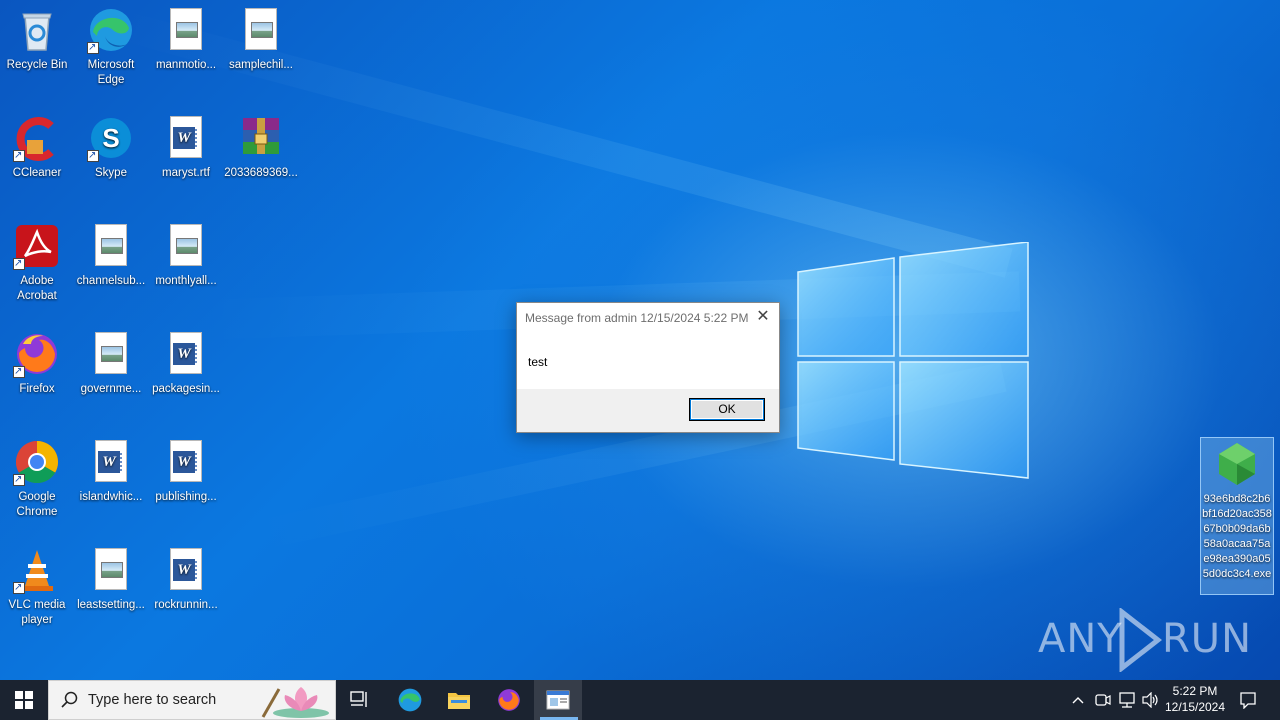  Describe the element at coordinates (1237, 464) in the screenshot. I see `green-gem-exe-icon` at that location.